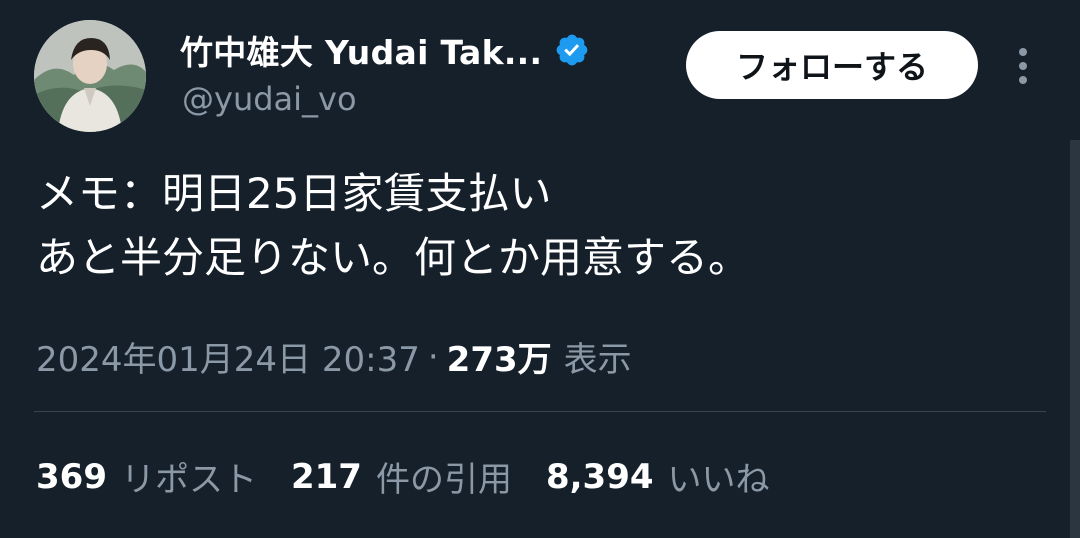  Describe the element at coordinates (599, 476) in the screenshot. I see `likes-count: 8,394` at that location.